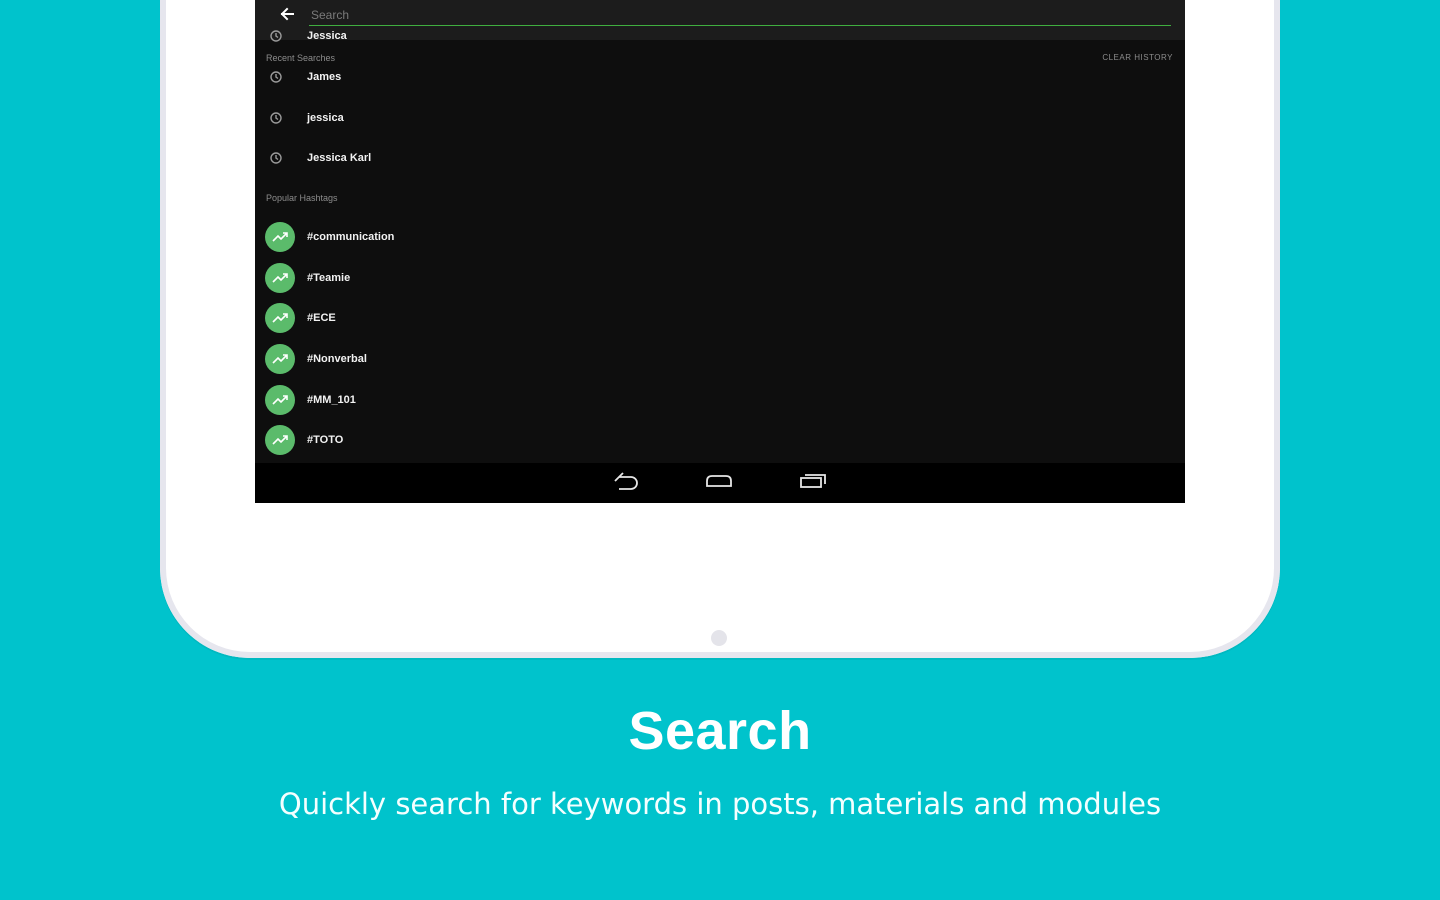  What do you see at coordinates (720, 77) in the screenshot?
I see `recent-search-item: James` at bounding box center [720, 77].